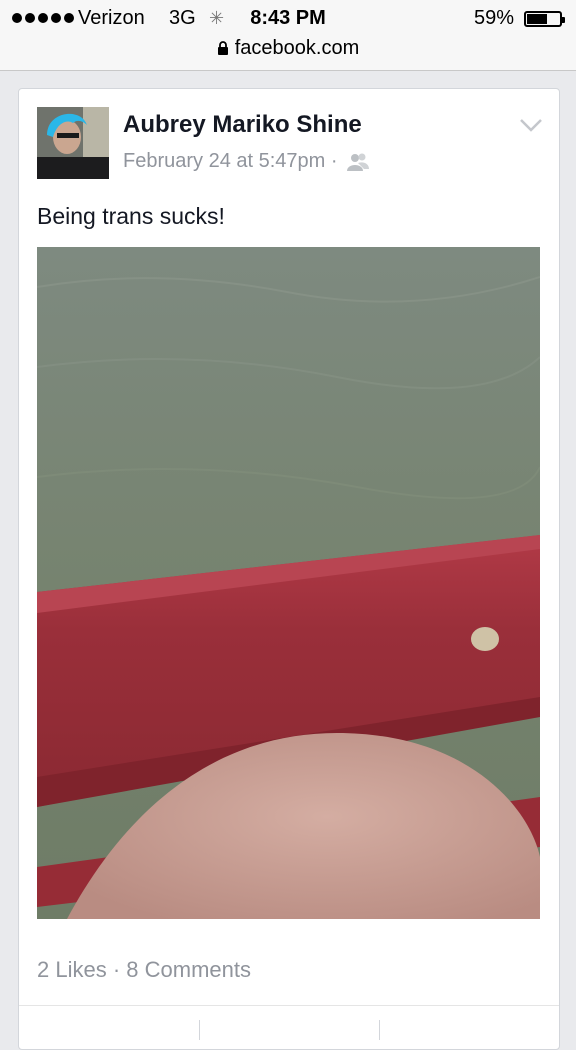 This screenshot has height=1050, width=576. What do you see at coordinates (131, 216) in the screenshot?
I see `post-text: Being trans sucks!` at bounding box center [131, 216].